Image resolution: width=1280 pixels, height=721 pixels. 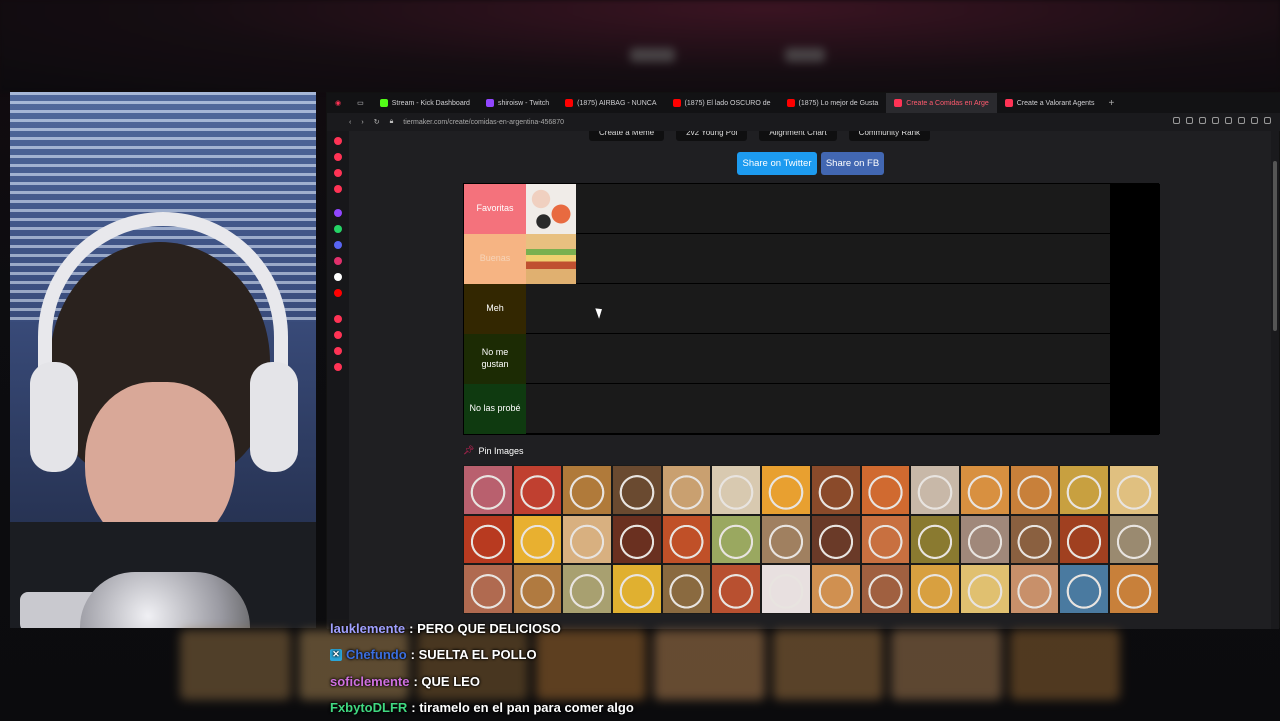 I want to click on sidebar-instagram-icon, so click(x=338, y=261).